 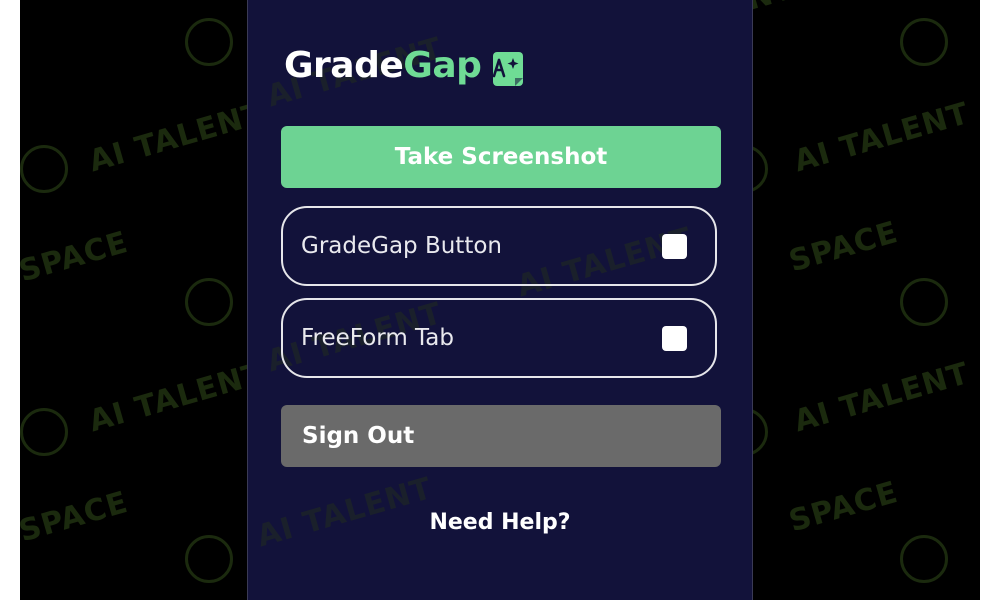 I want to click on logo-text-gap: Gap, so click(x=442, y=65).